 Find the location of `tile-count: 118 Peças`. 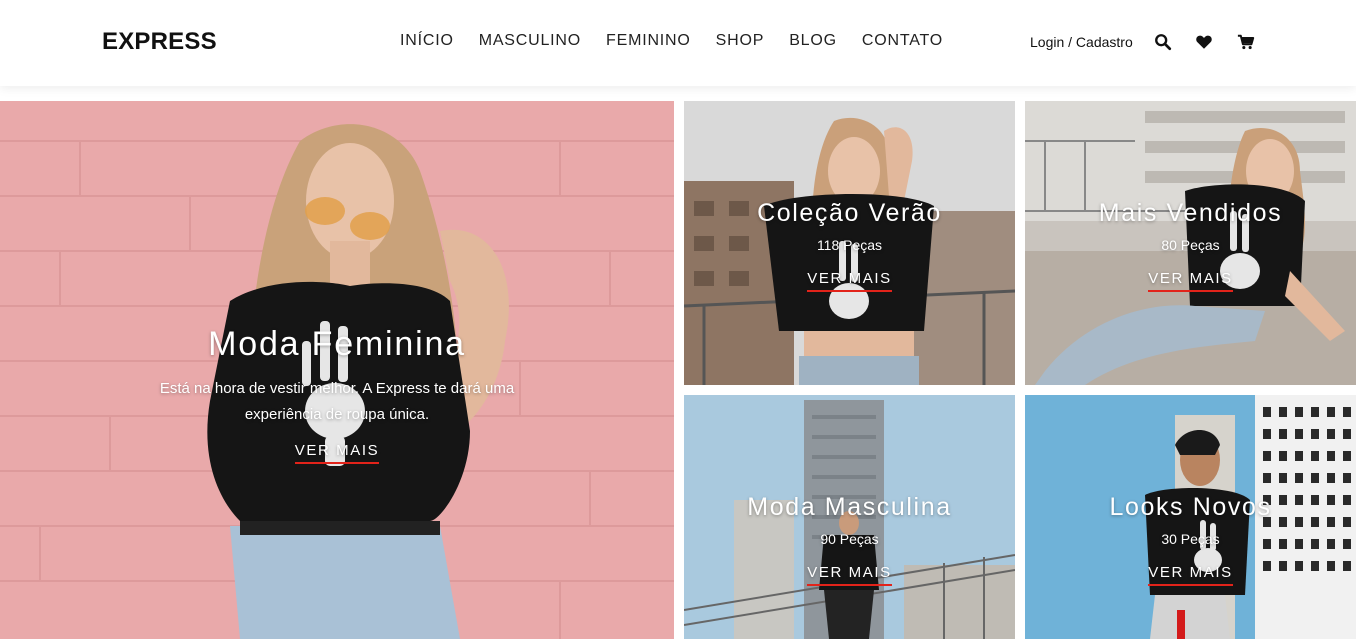

tile-count: 118 Peças is located at coordinates (849, 245).